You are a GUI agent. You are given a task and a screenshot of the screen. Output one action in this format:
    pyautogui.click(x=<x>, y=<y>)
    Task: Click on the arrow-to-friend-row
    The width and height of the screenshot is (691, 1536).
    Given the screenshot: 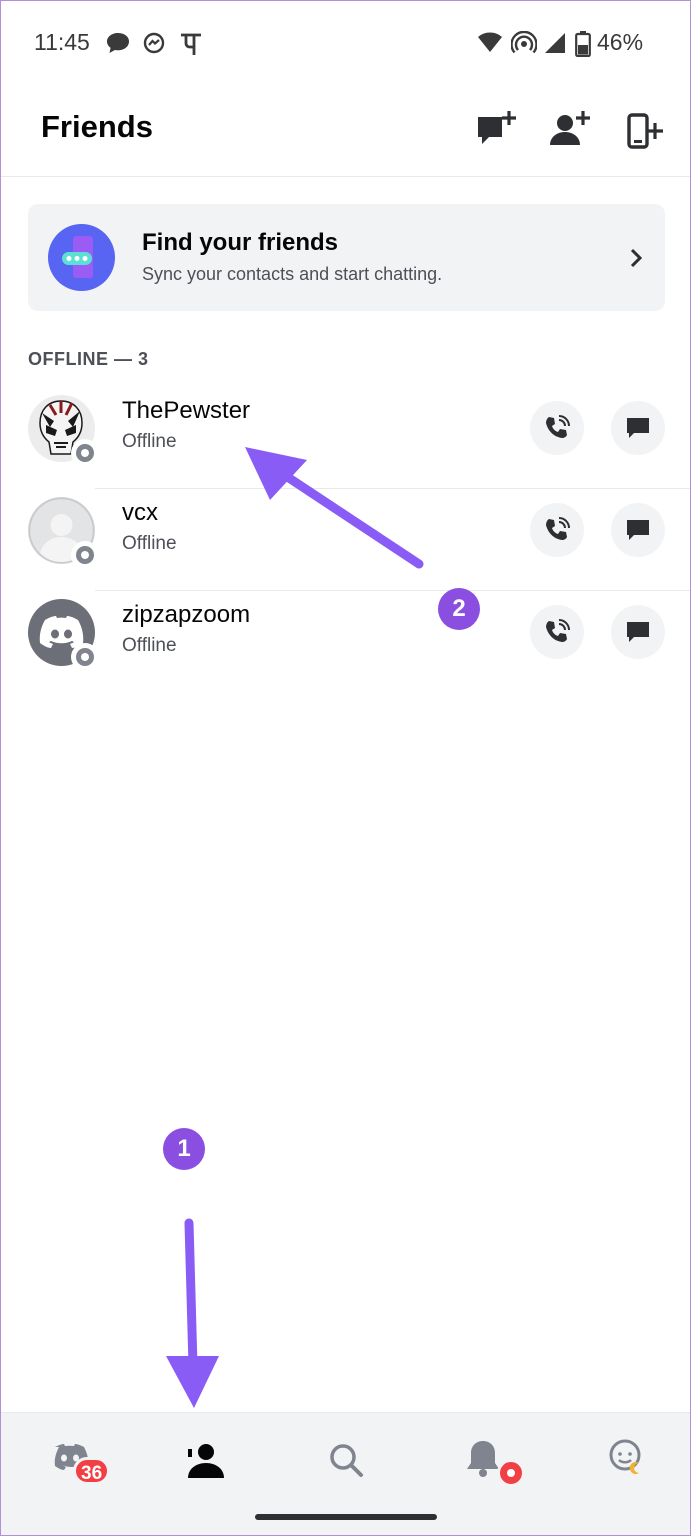 What is the action you would take?
    pyautogui.click(x=334, y=508)
    